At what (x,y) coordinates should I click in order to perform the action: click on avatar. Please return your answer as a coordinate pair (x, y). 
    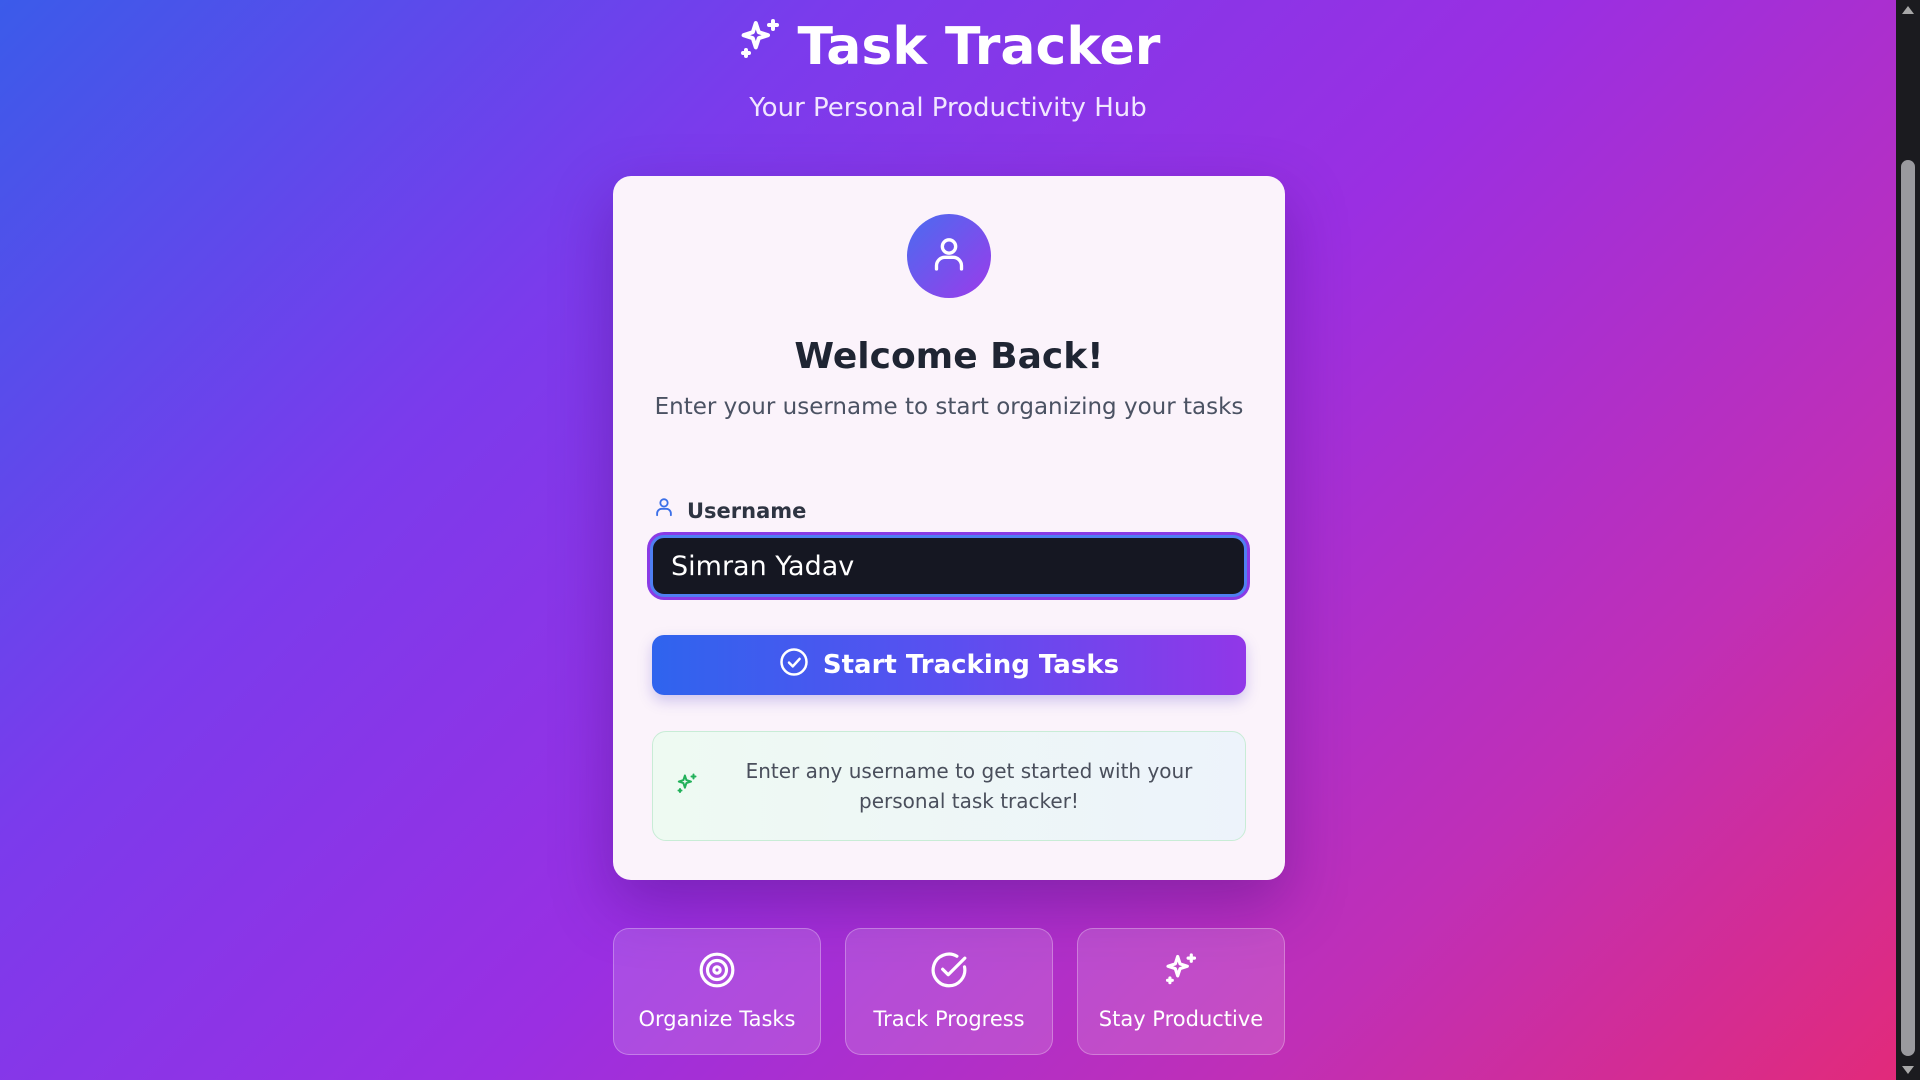
    Looking at the image, I should click on (949, 256).